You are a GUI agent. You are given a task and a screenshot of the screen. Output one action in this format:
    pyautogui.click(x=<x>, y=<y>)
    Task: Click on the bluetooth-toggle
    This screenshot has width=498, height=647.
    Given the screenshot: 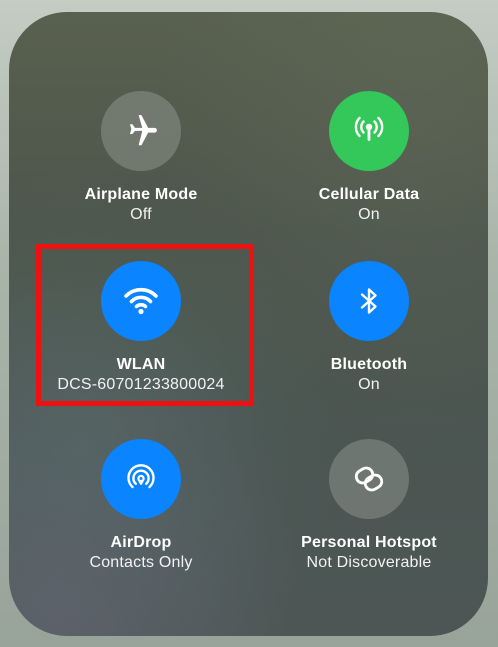 What is the action you would take?
    pyautogui.click(x=369, y=301)
    